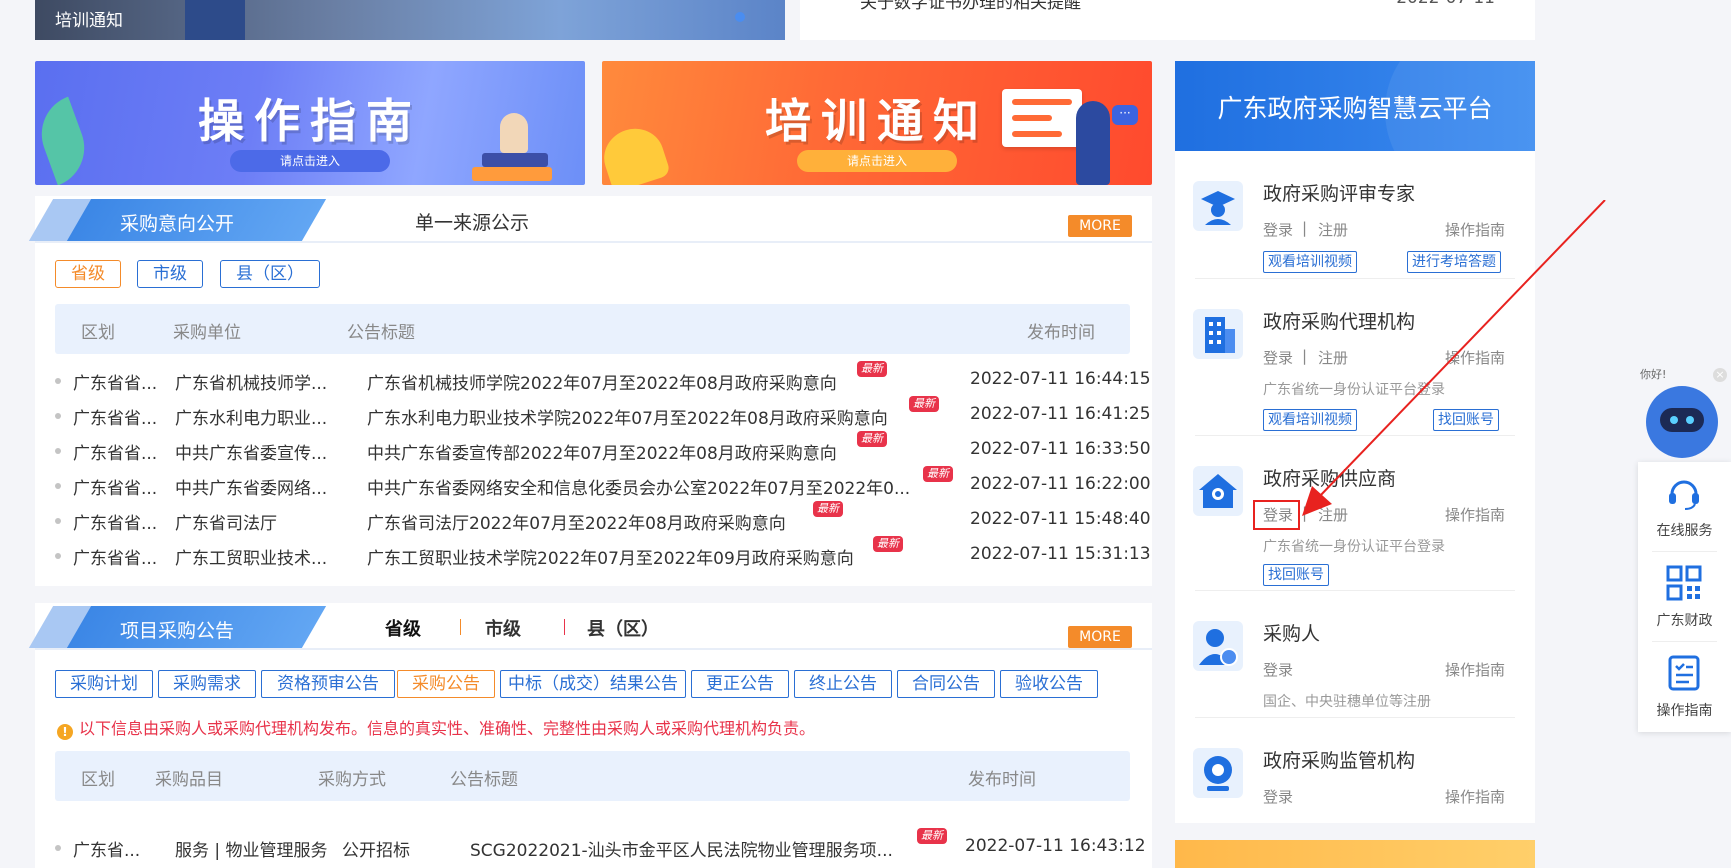  Describe the element at coordinates (1167, 20) in the screenshot. I see `top-news-item: 关于数字证书办理的相关提醒 2022-07-11` at that location.